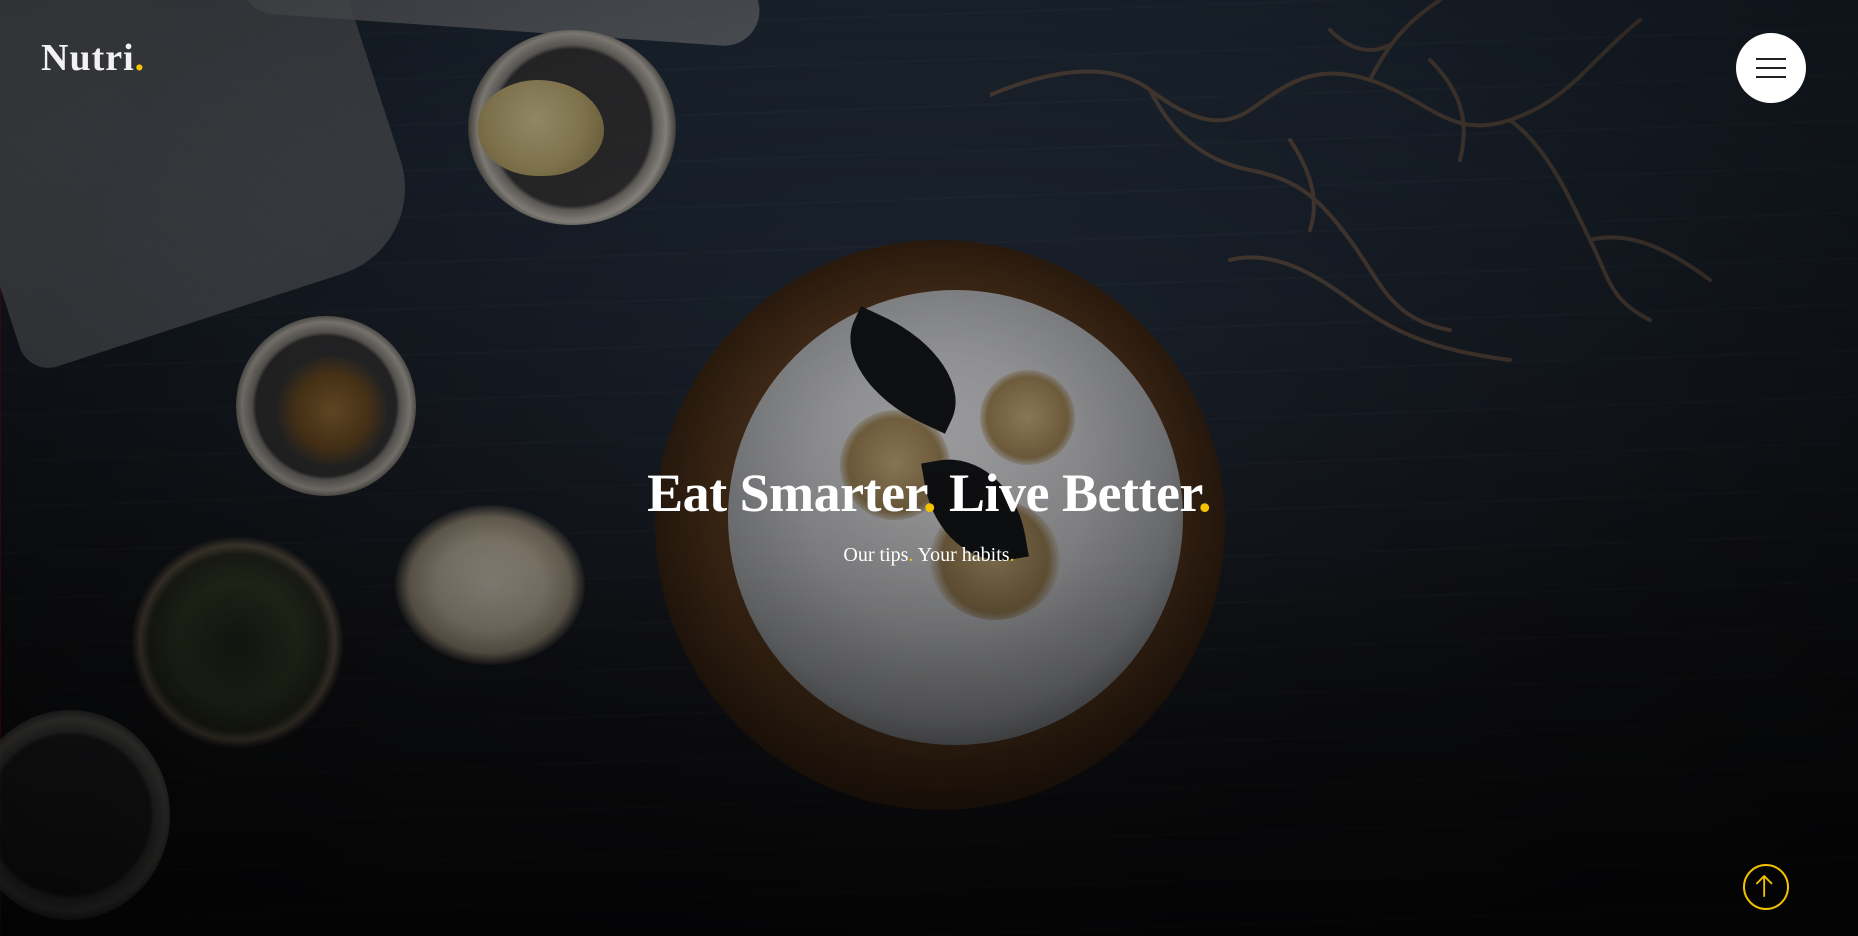 This screenshot has width=1858, height=936. Describe the element at coordinates (88, 58) in the screenshot. I see `logo-text: Nutri` at that location.